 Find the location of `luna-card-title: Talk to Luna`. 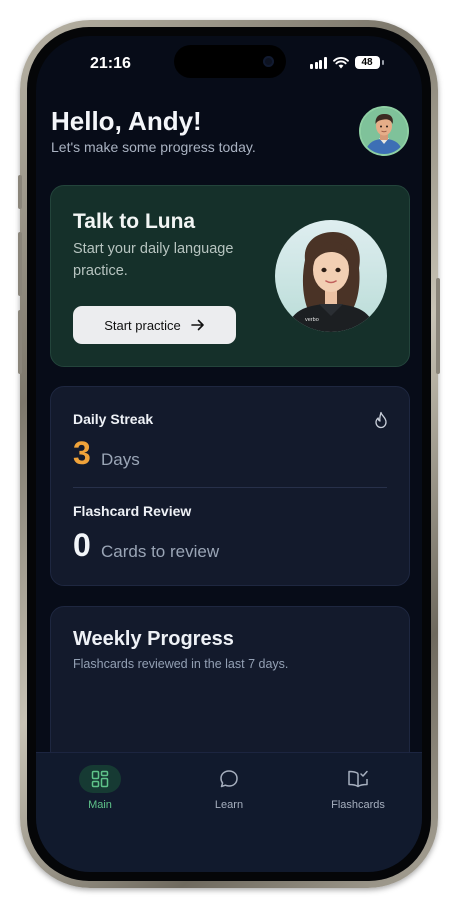

luna-card-title: Talk to Luna is located at coordinates (134, 221).